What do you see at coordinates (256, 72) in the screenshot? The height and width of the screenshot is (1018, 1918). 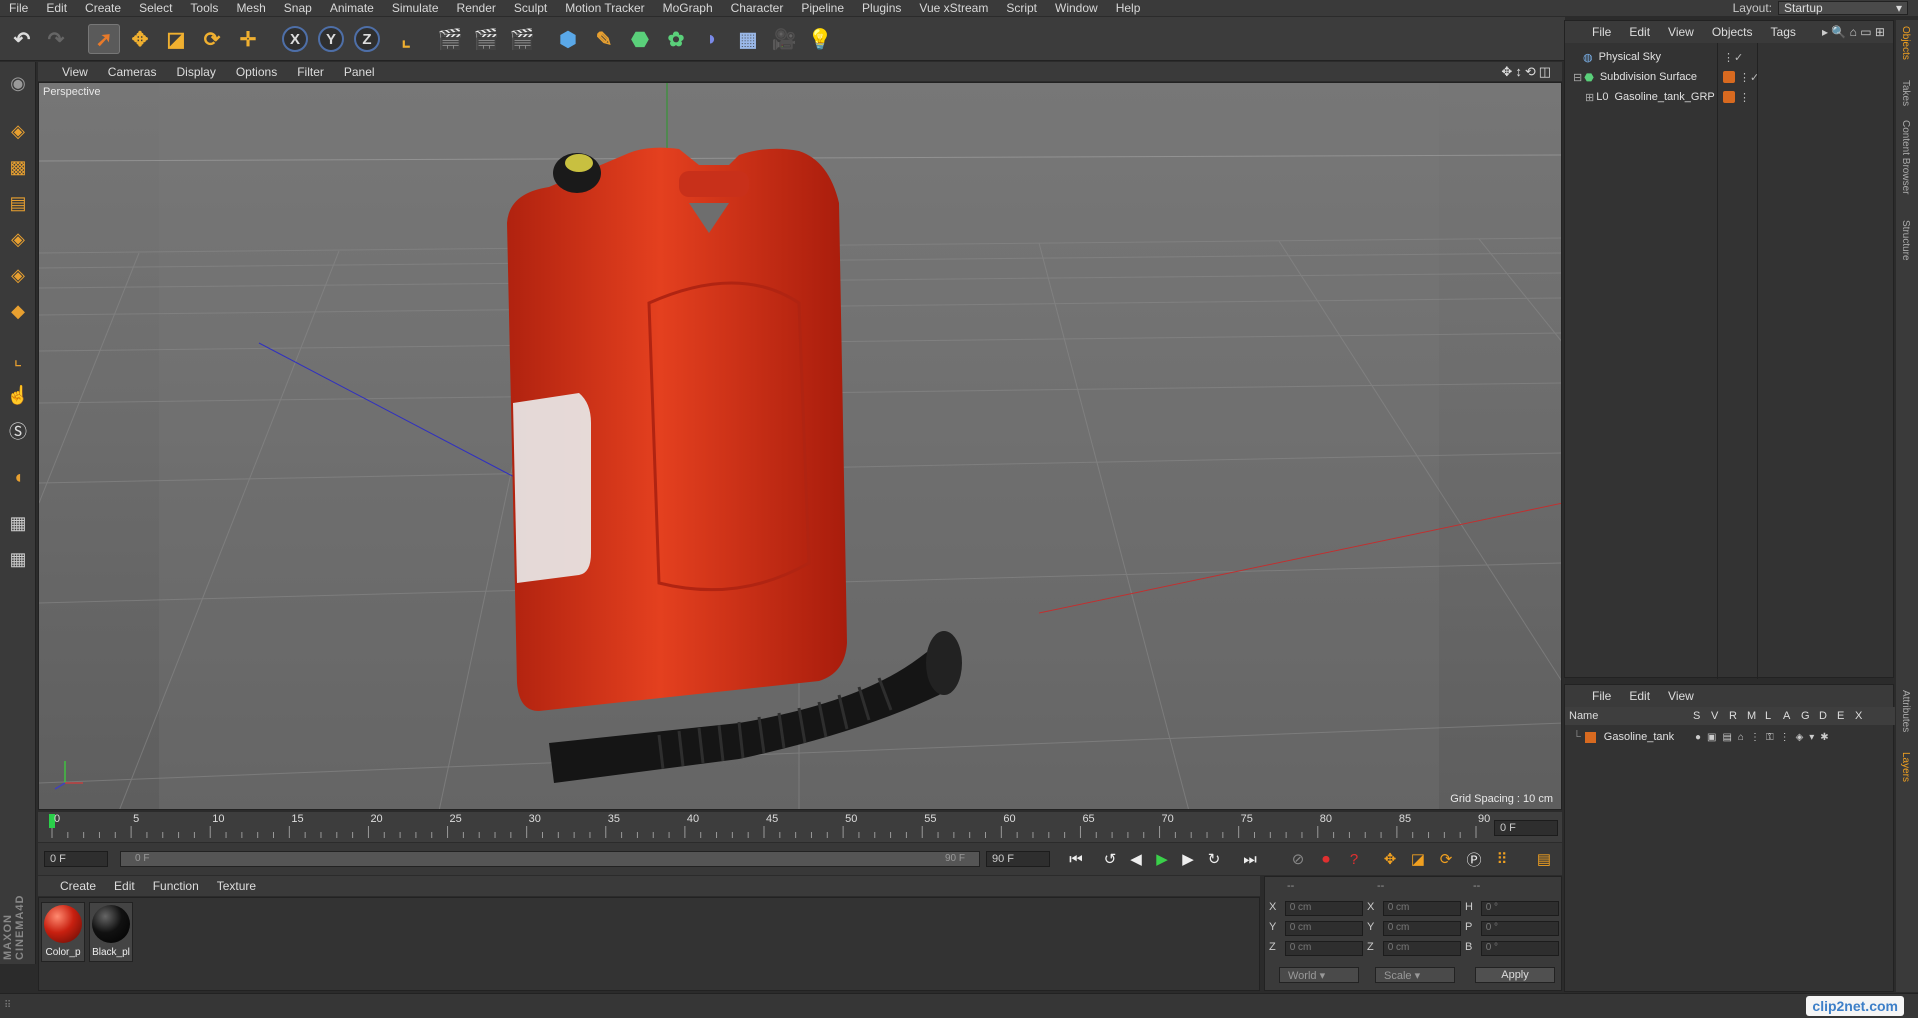 I see `viewport-menu-options: Options` at bounding box center [256, 72].